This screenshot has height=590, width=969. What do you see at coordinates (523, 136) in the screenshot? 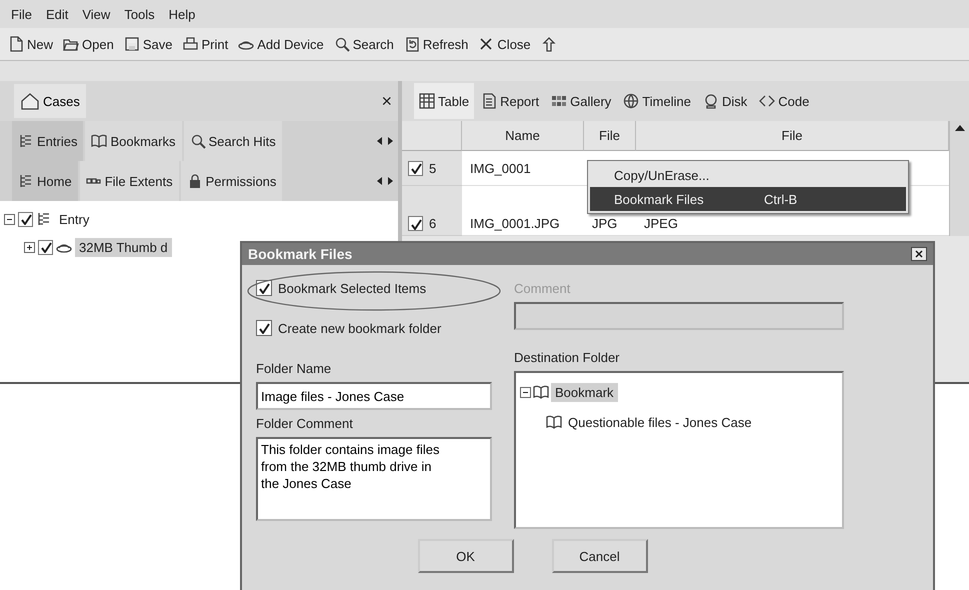
I see `column-header: Name` at bounding box center [523, 136].